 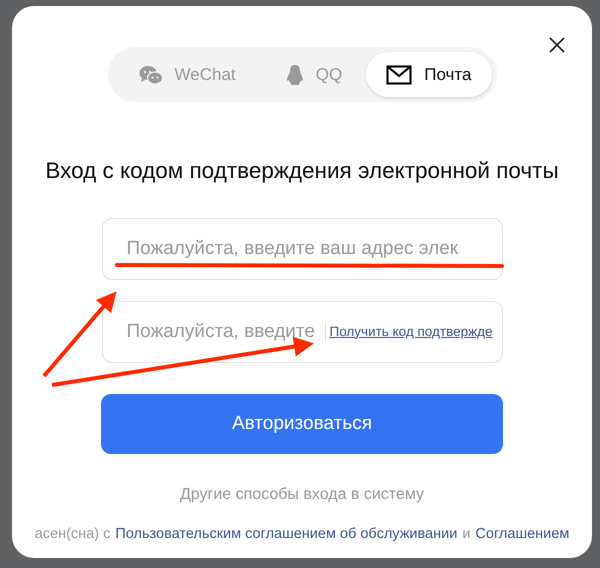 I want to click on code-input: Пожалуйста, введите, so click(x=213, y=332).